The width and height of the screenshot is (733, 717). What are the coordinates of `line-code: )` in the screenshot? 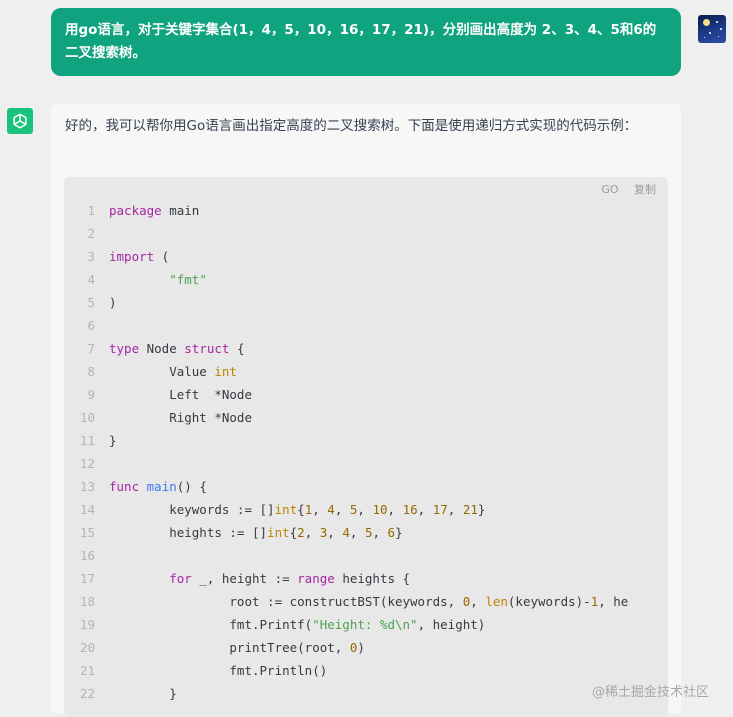 It's located at (113, 302).